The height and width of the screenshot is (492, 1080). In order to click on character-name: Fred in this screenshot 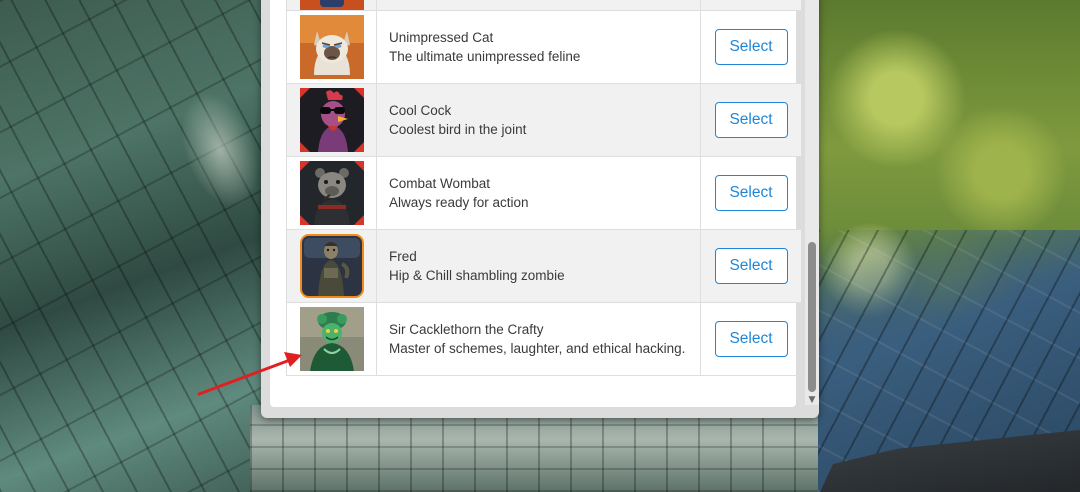, I will do `click(403, 256)`.